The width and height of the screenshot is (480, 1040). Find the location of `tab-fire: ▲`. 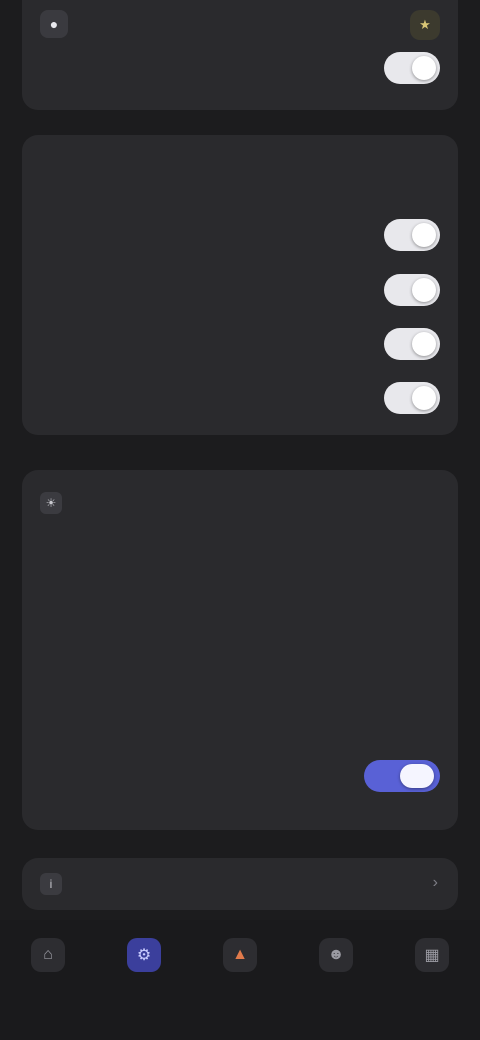

tab-fire: ▲ is located at coordinates (240, 959).